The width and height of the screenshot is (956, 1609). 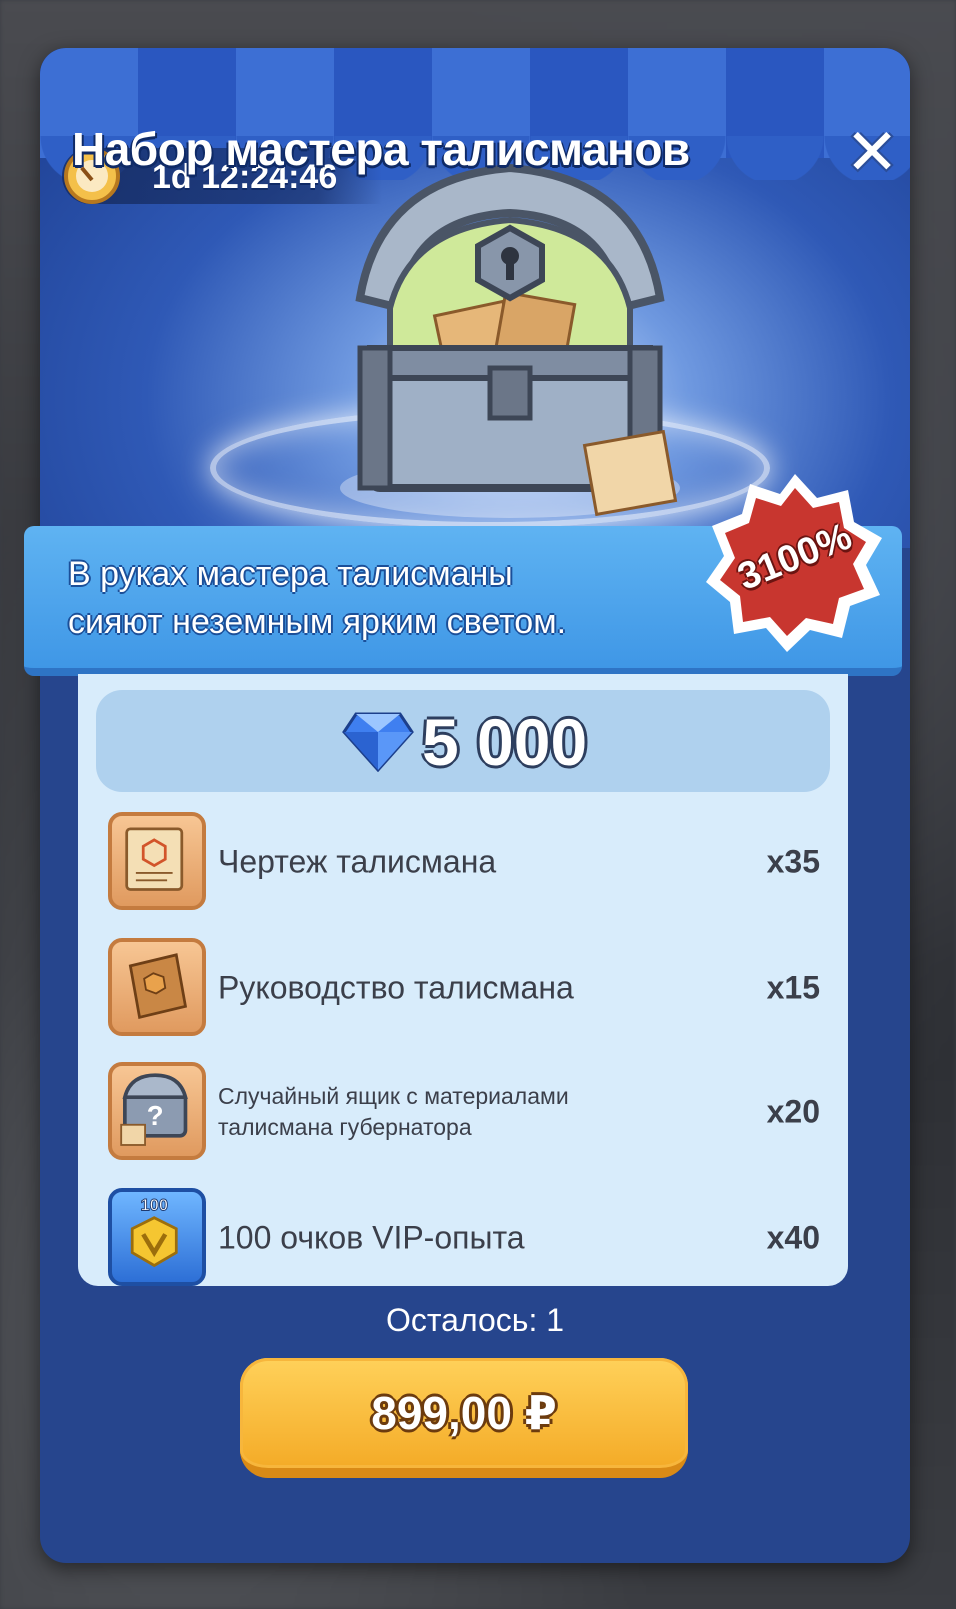 What do you see at coordinates (157, 861) in the screenshot?
I see `blueprint-scroll-icon` at bounding box center [157, 861].